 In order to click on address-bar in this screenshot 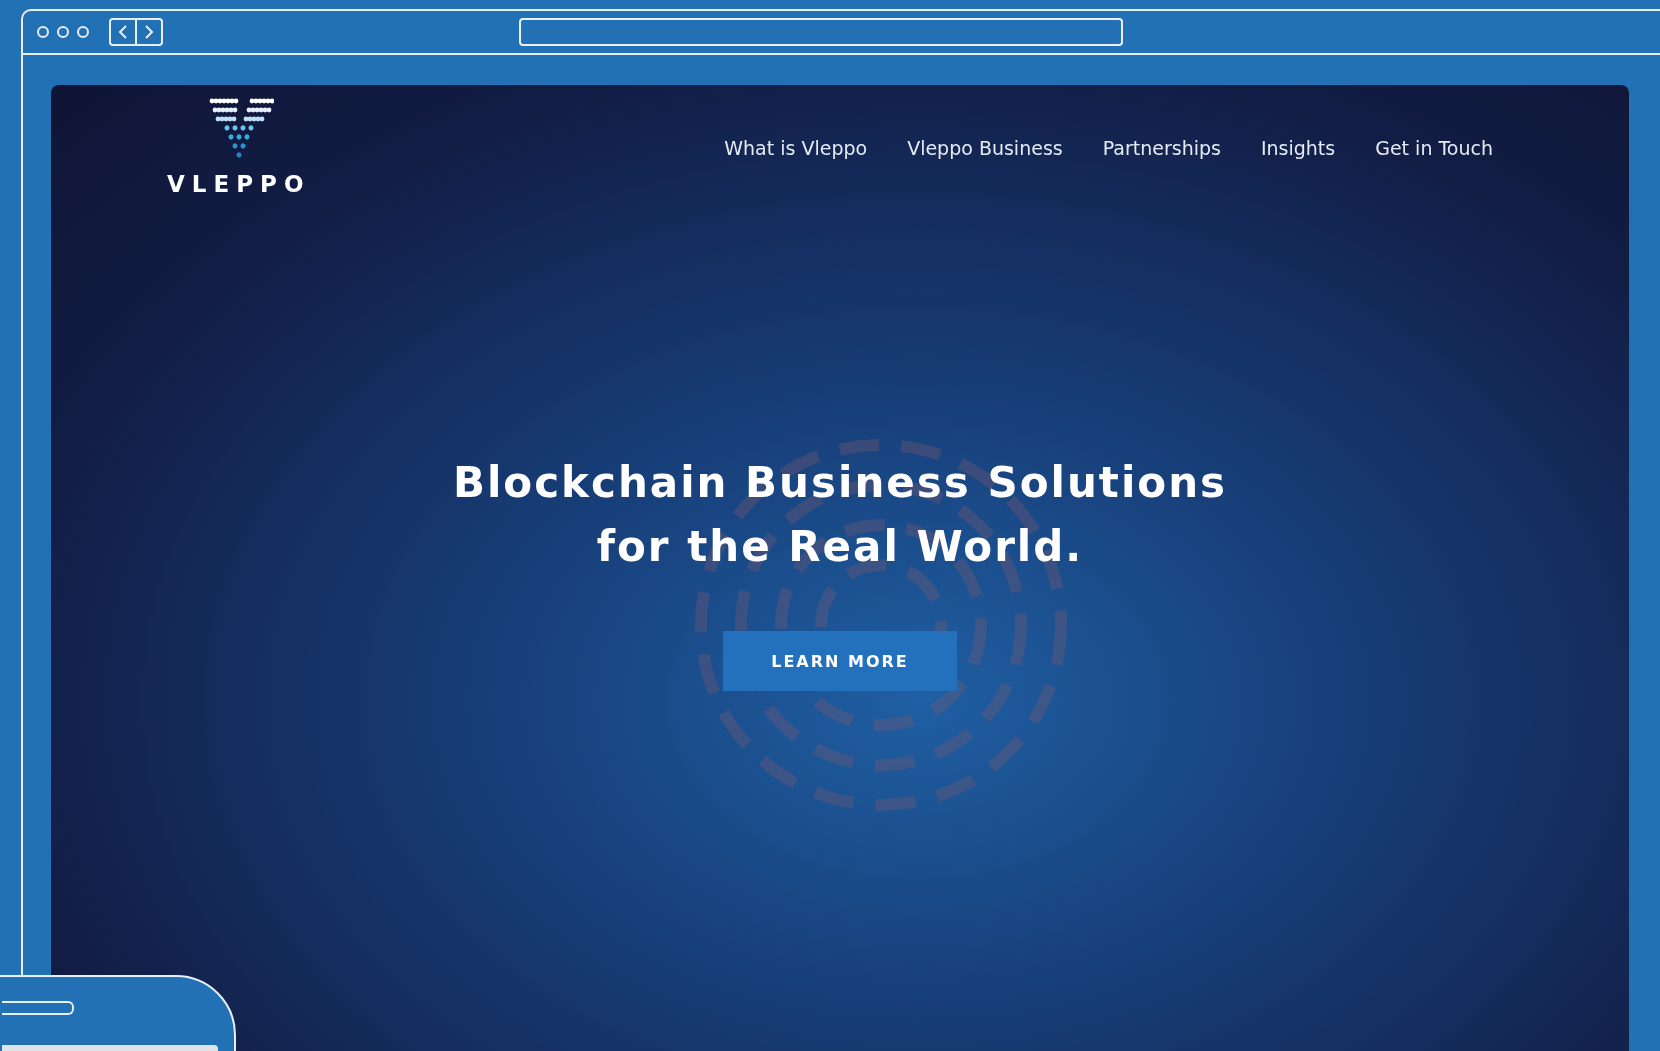, I will do `click(821, 32)`.